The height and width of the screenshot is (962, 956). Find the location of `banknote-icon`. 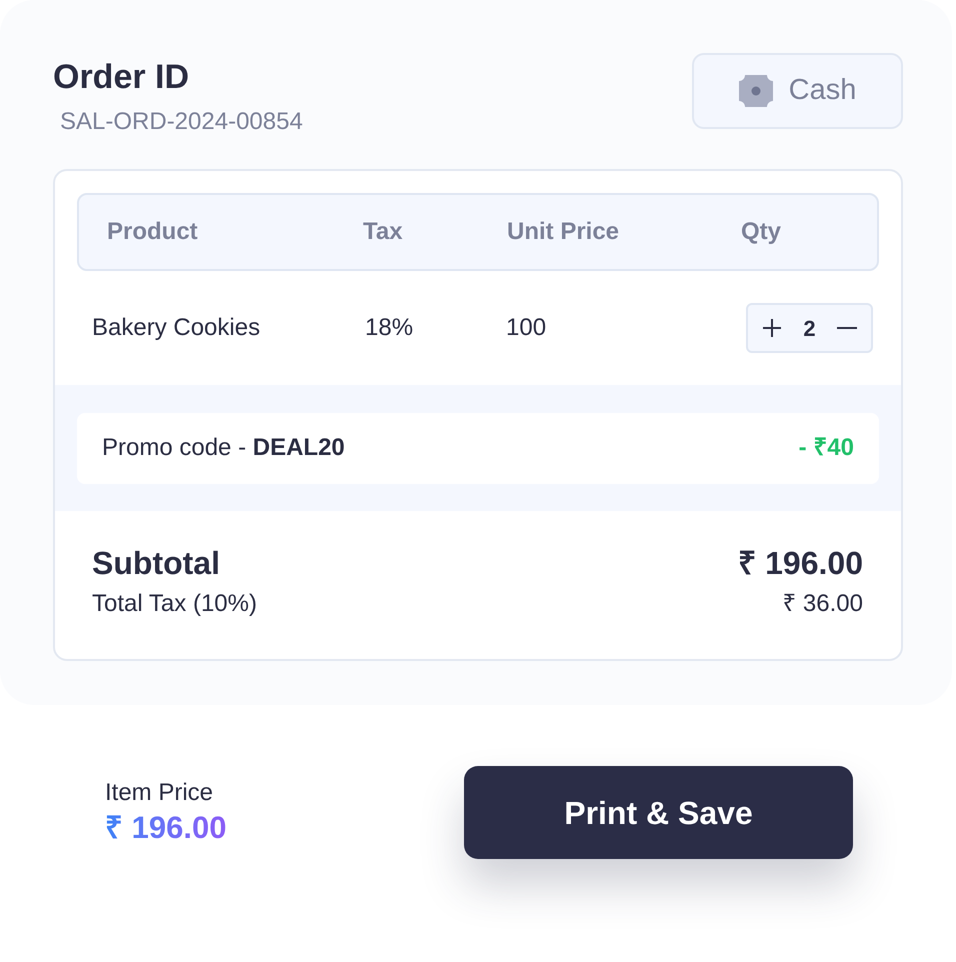

banknote-icon is located at coordinates (755, 91).